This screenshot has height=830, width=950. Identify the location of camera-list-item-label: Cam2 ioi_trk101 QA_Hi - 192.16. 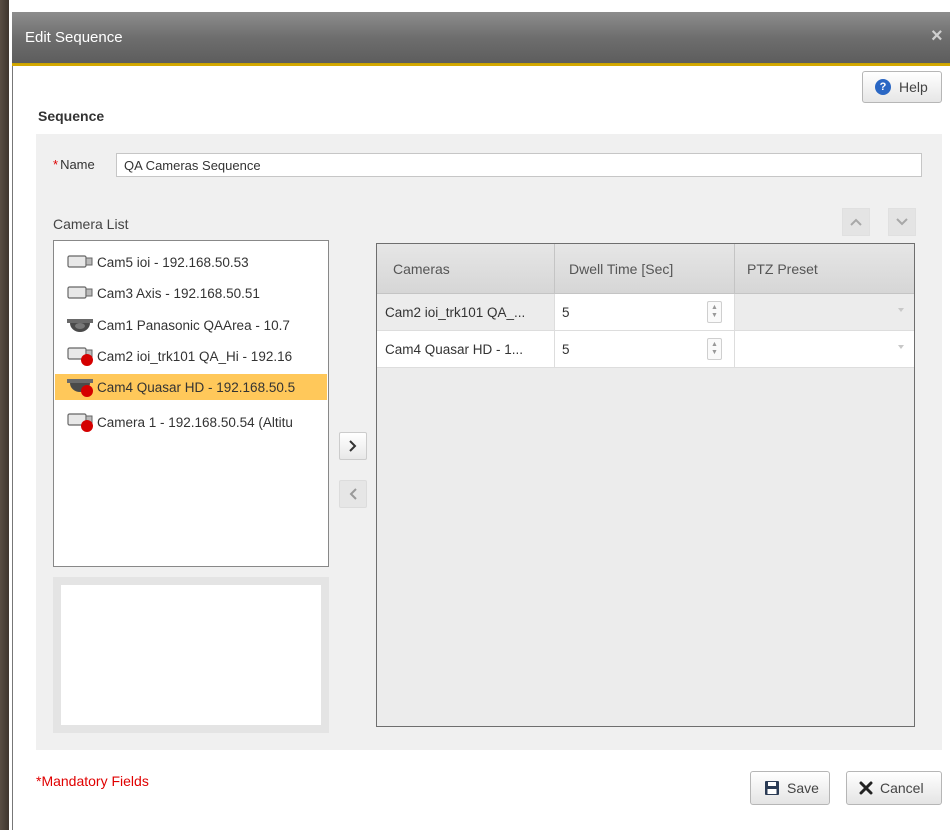
(195, 356).